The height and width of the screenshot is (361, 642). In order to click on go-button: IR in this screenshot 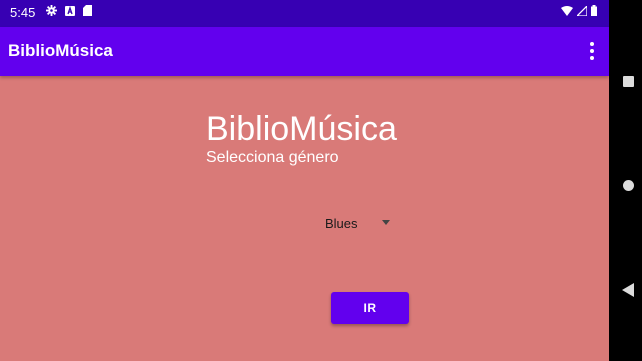, I will do `click(370, 308)`.